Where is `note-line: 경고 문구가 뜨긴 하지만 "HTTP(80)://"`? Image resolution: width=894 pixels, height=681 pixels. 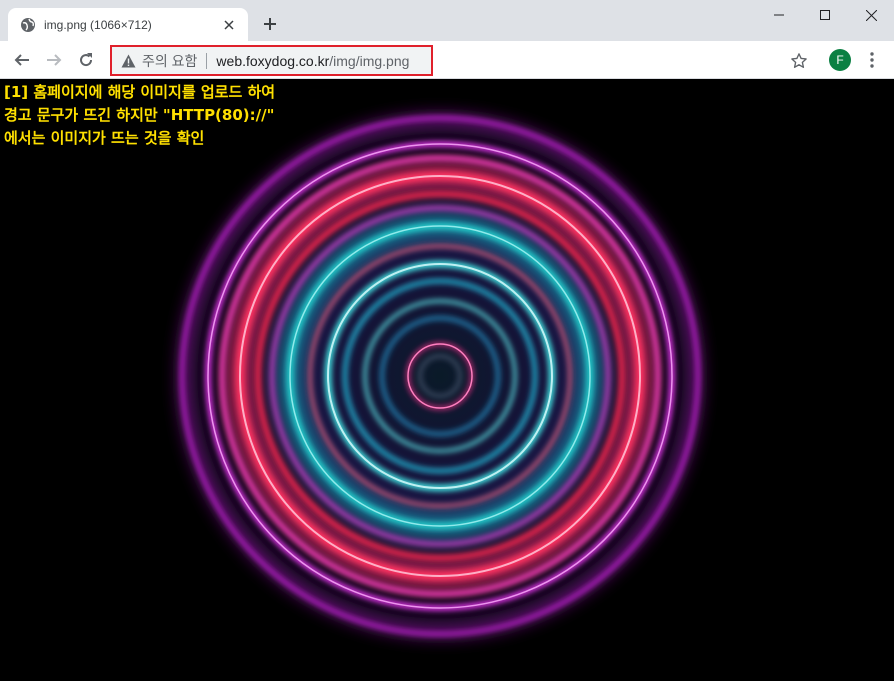 note-line: 경고 문구가 뜨긴 하지만 "HTTP(80)://" is located at coordinates (139, 115).